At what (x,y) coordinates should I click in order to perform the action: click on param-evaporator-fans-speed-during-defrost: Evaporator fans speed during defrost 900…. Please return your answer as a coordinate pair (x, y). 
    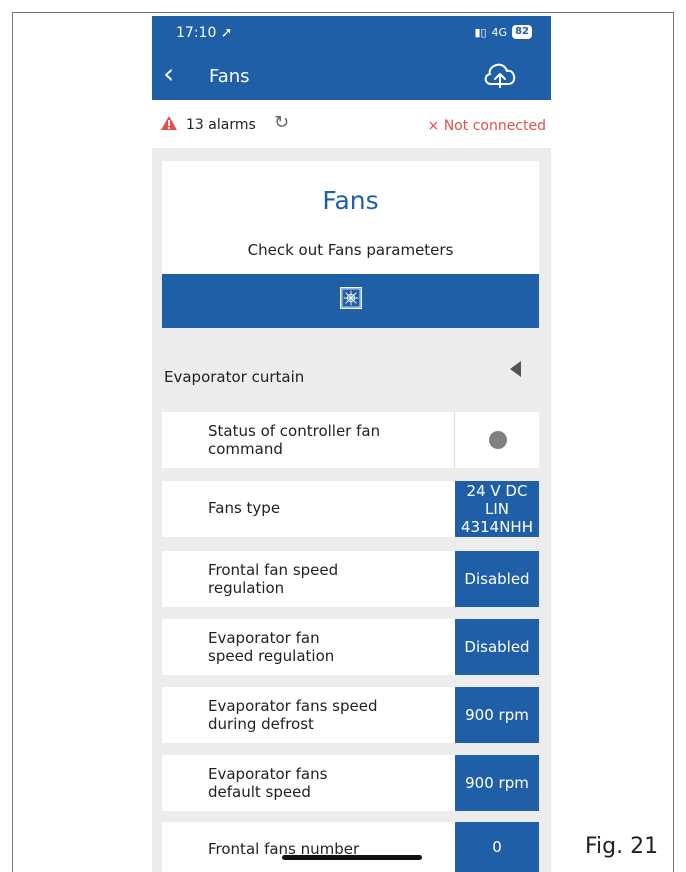
    Looking at the image, I should click on (350, 715).